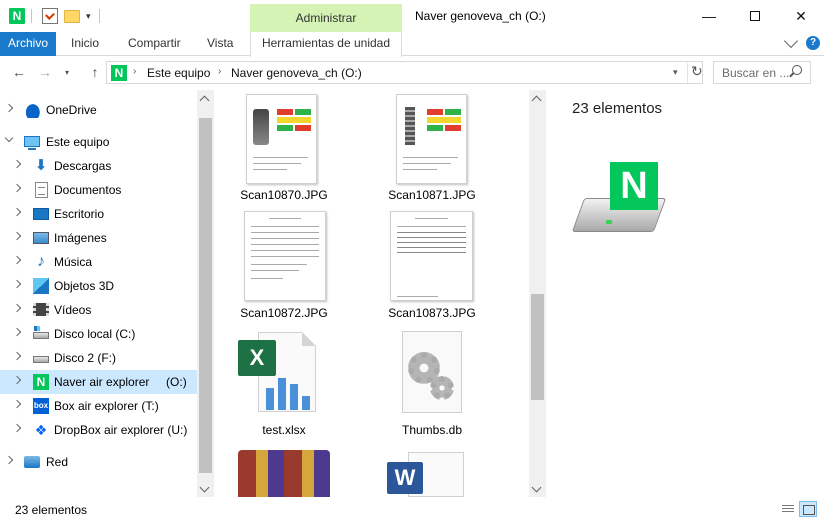  I want to click on sidebar-item-disco-2-f: Disco 2 (F:), so click(98, 358).